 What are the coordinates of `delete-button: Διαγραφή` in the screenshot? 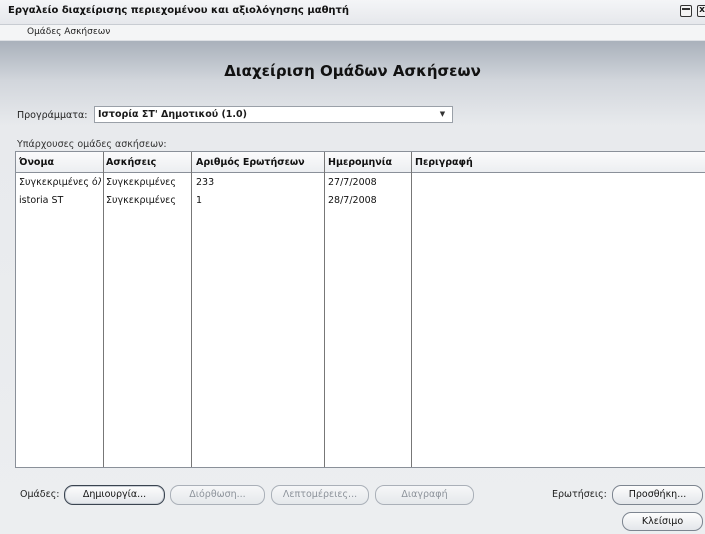 It's located at (424, 495).